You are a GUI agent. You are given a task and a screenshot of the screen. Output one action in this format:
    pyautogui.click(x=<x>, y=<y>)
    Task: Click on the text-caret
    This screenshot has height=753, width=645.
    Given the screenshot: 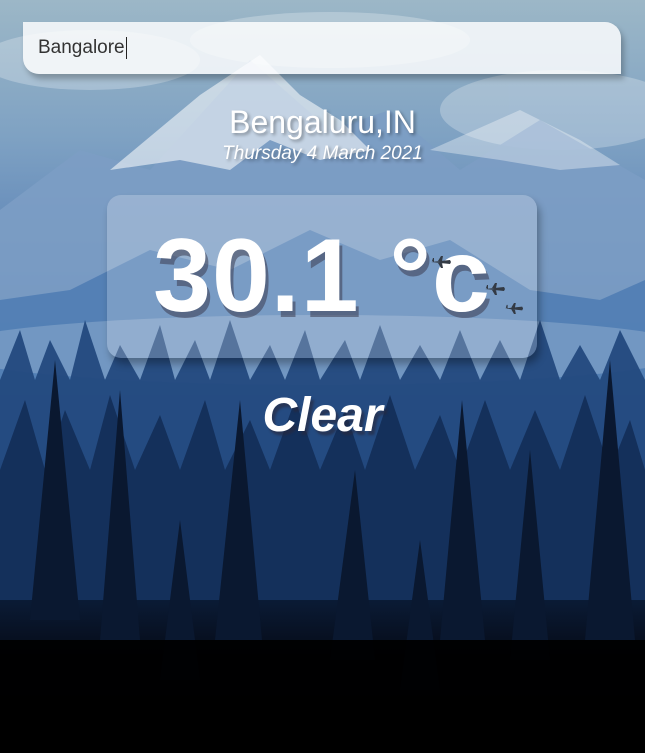 What is the action you would take?
    pyautogui.click(x=126, y=48)
    